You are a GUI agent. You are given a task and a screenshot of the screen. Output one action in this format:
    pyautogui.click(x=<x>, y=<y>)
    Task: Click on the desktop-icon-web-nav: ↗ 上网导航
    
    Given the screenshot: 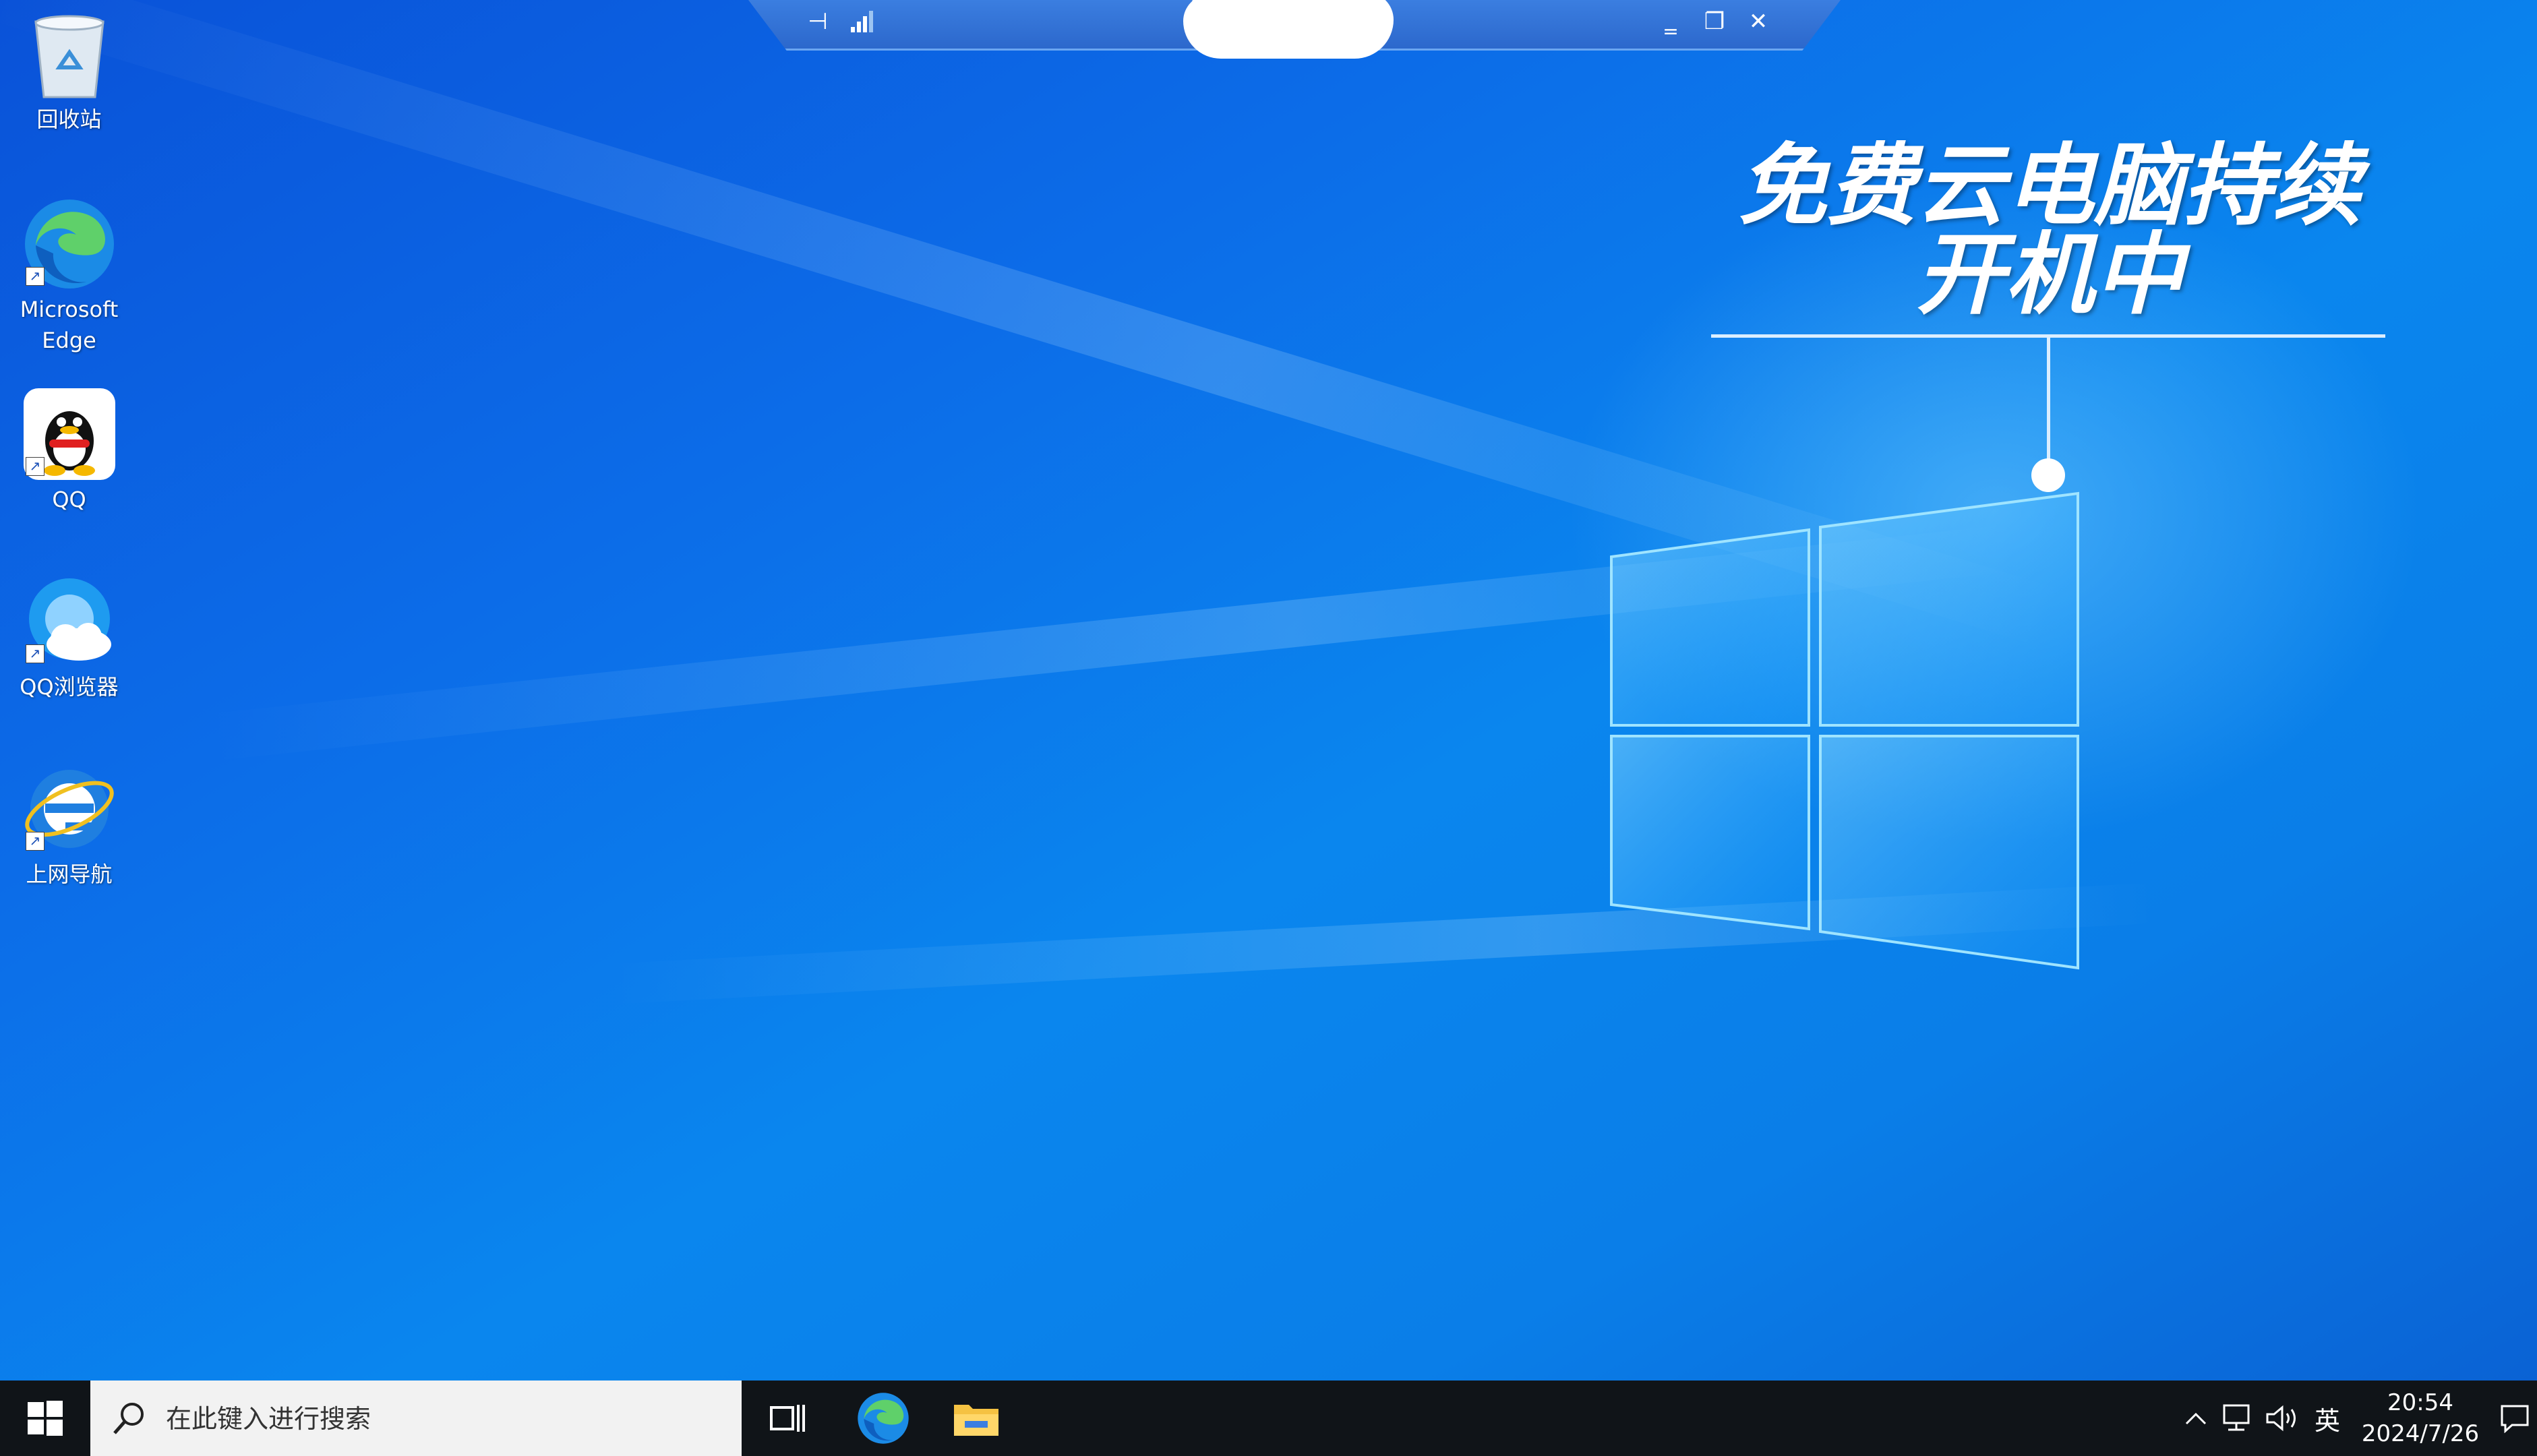 What is the action you would take?
    pyautogui.click(x=69, y=826)
    